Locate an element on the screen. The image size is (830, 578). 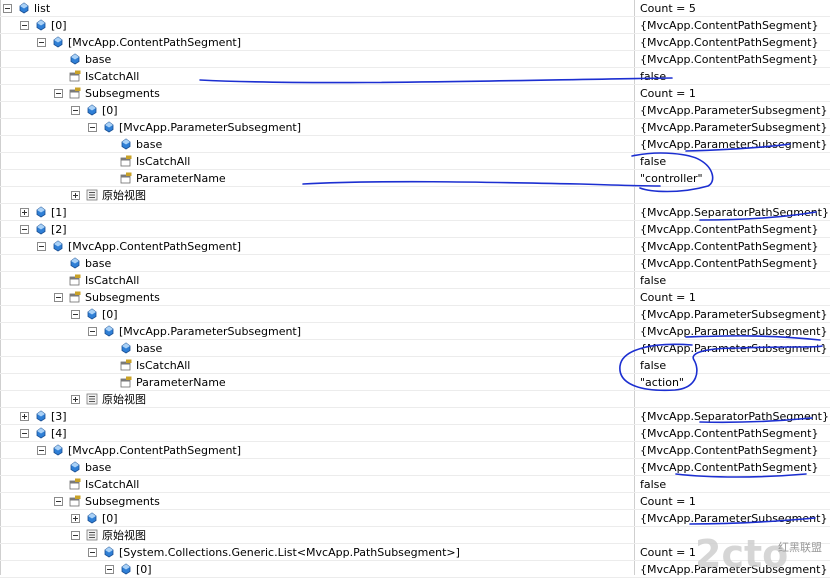
raw-view-icon is located at coordinates (92, 535).